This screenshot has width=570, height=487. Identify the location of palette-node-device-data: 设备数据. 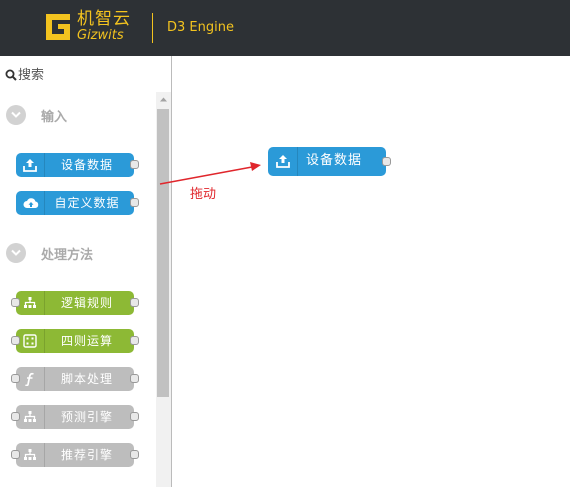
(77, 165).